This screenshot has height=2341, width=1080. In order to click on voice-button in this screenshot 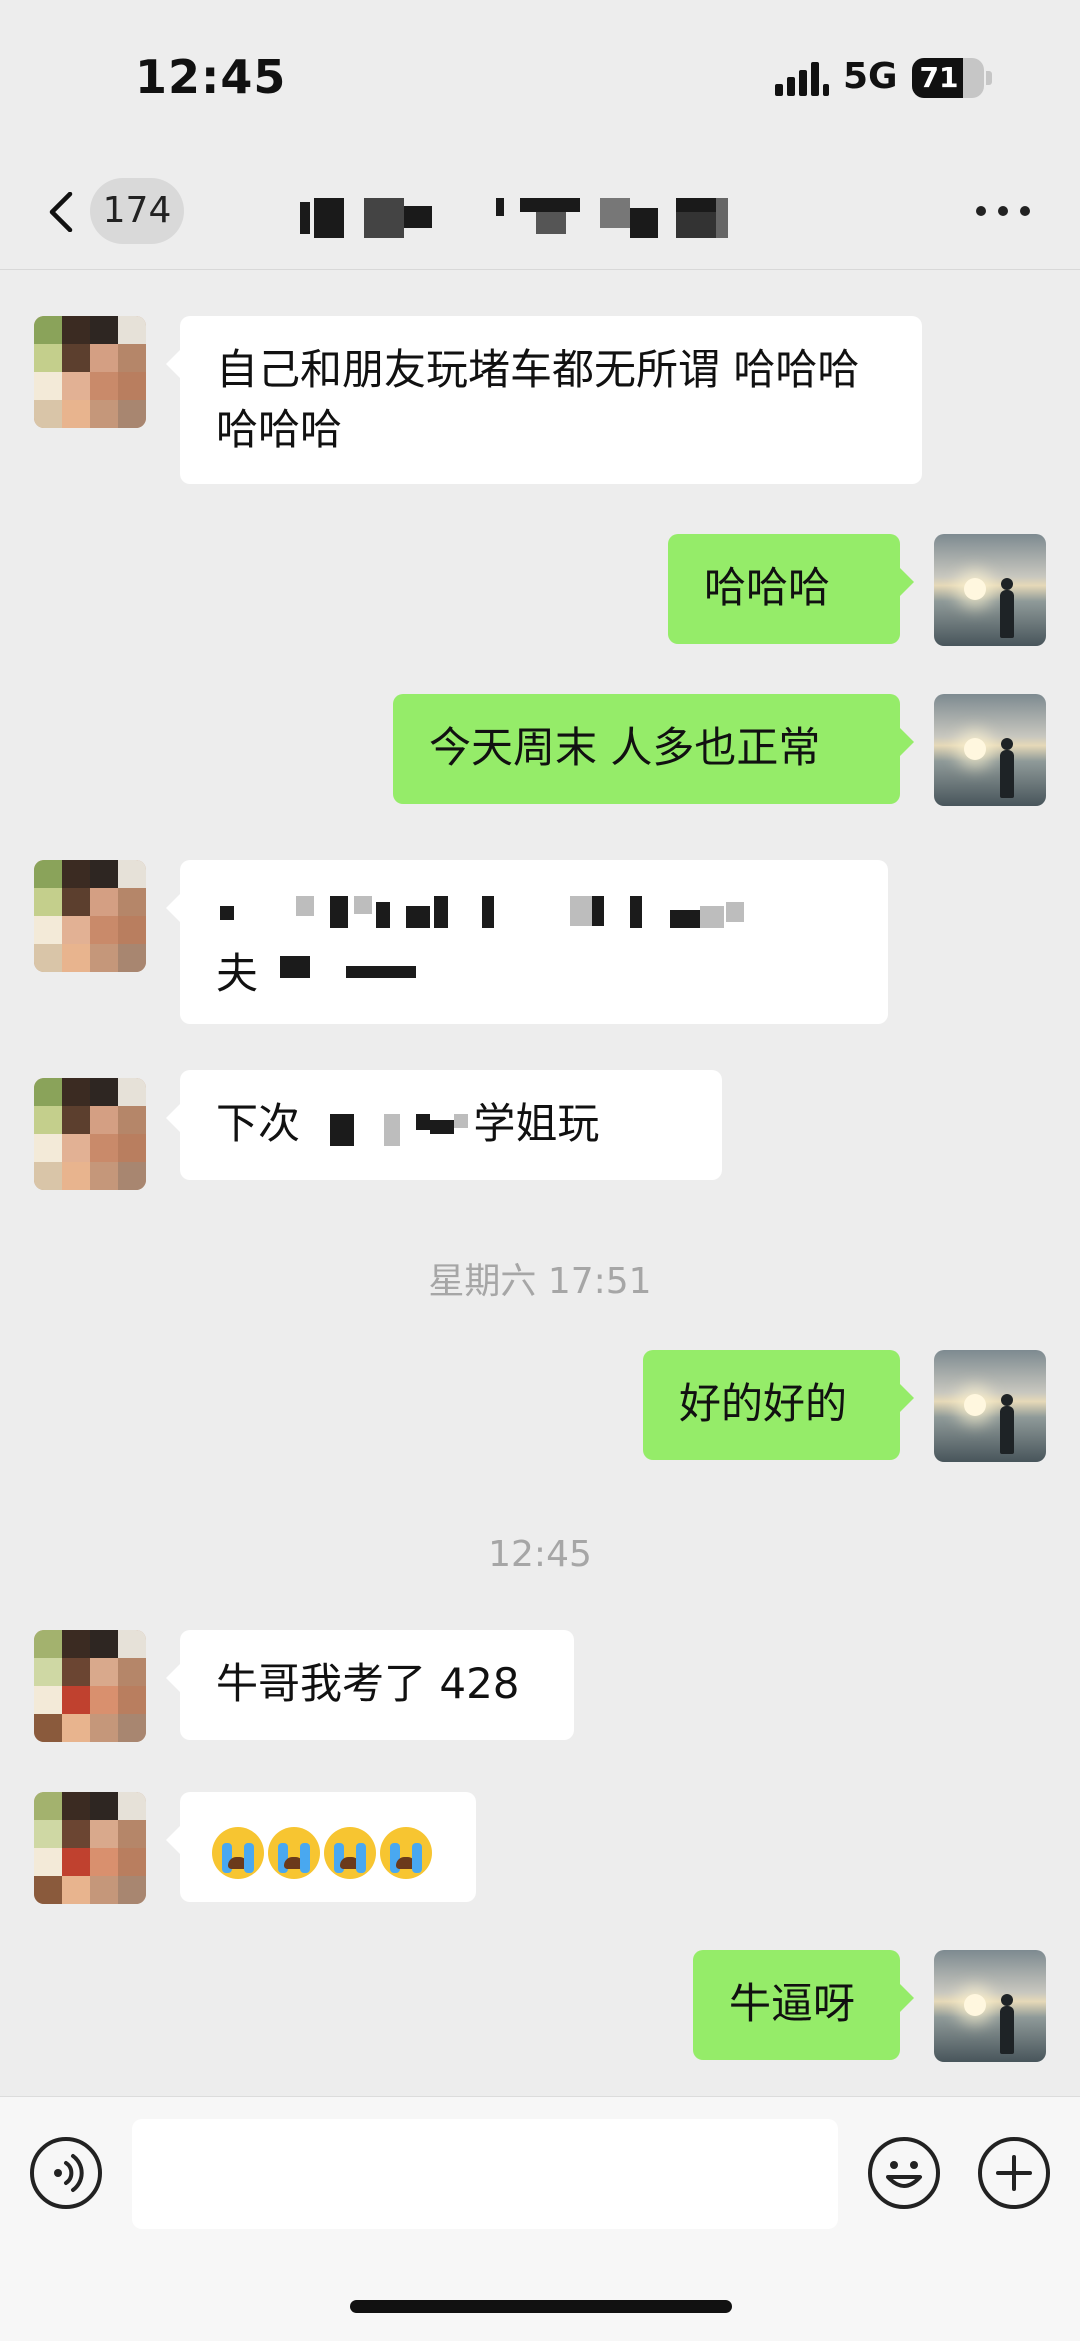, I will do `click(66, 2173)`.